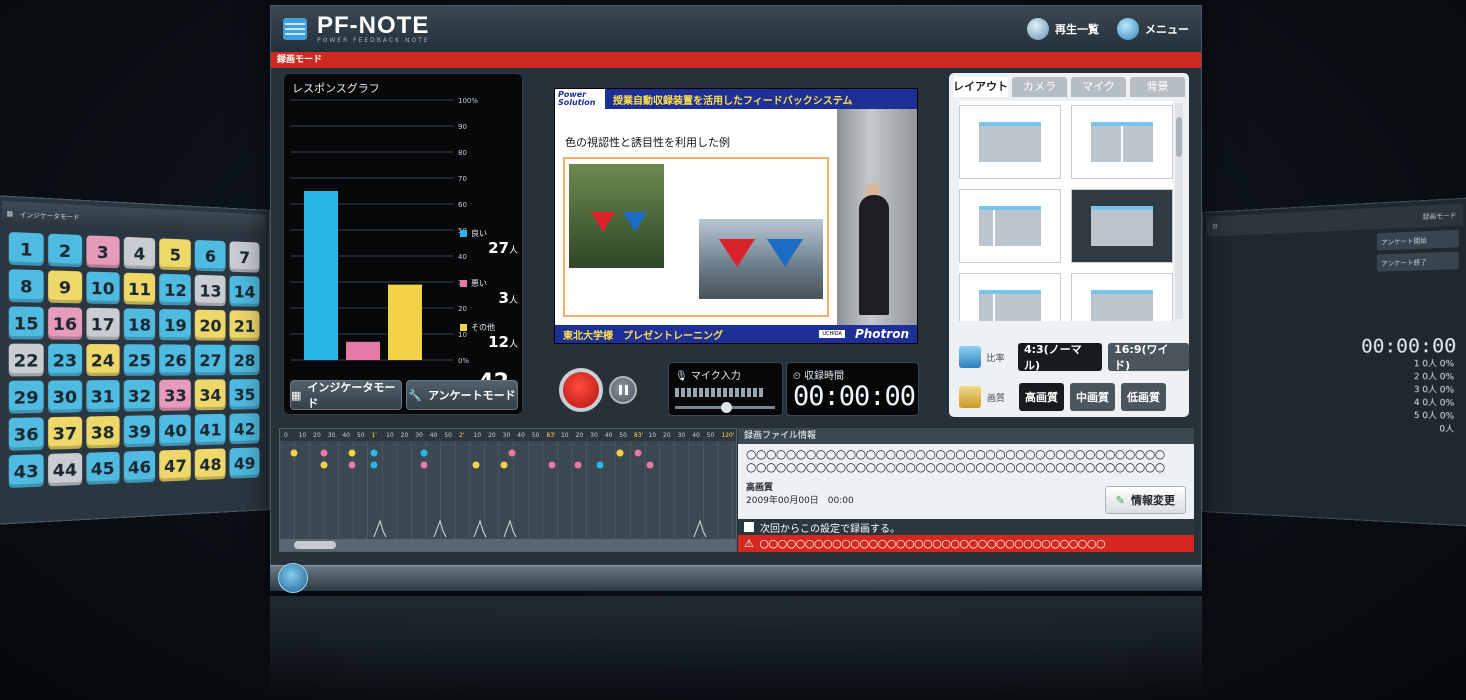 The height and width of the screenshot is (700, 1466). Describe the element at coordinates (103, 396) in the screenshot. I see `number-cell: 31` at that location.